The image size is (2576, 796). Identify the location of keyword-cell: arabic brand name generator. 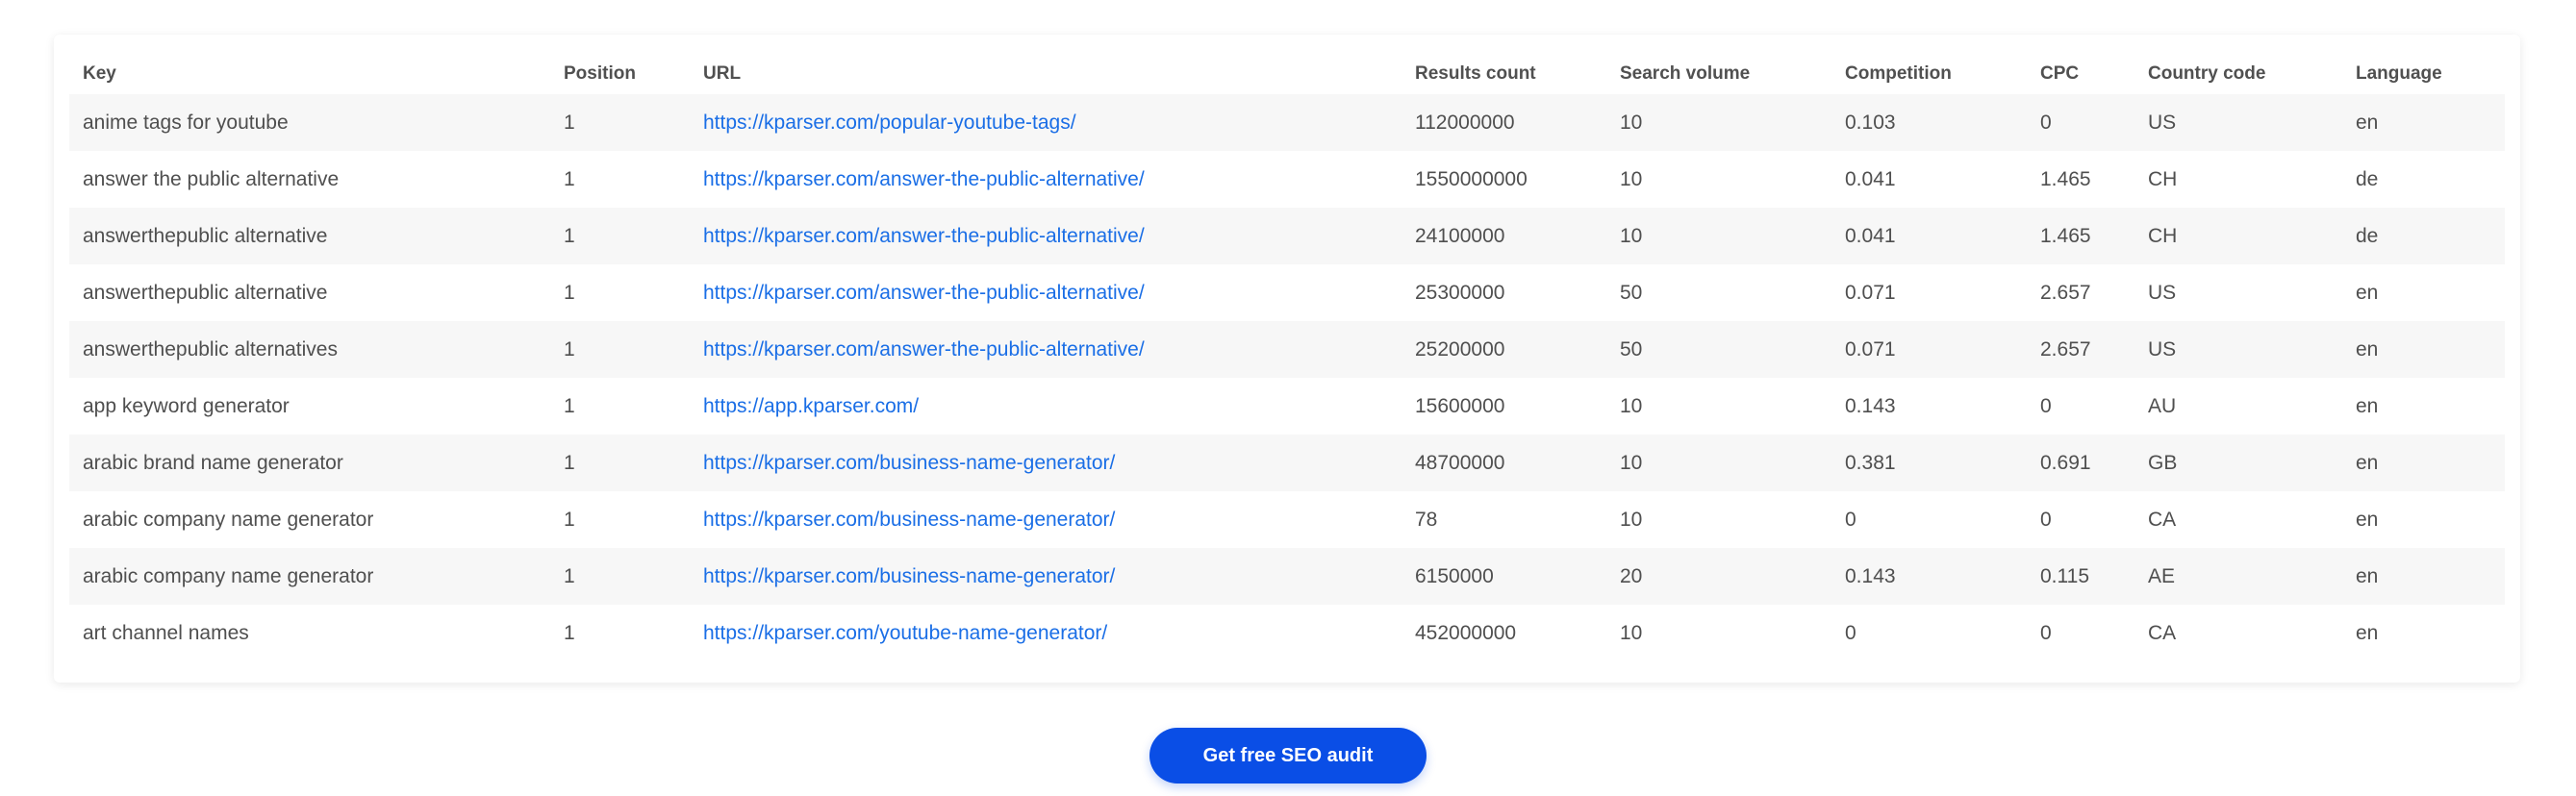
(310, 463).